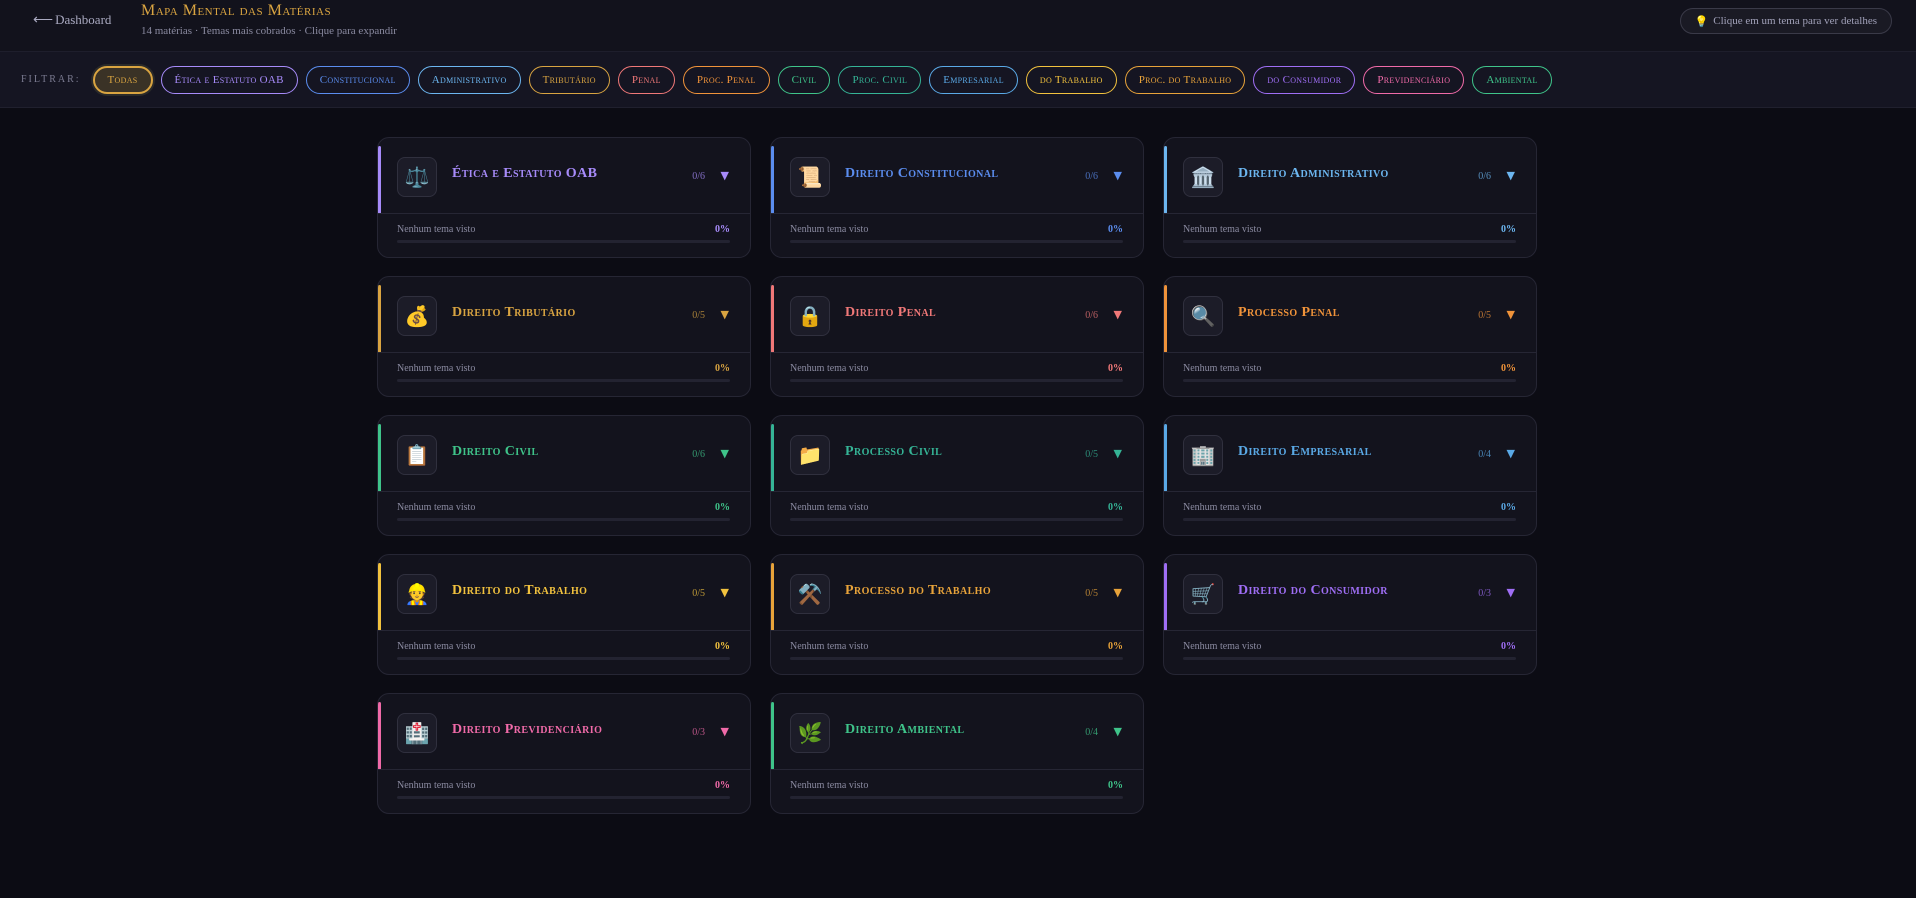 The image size is (1916, 898). What do you see at coordinates (957, 315) in the screenshot?
I see `card-header: 🔒 Direito Penal 0/6 ▼` at bounding box center [957, 315].